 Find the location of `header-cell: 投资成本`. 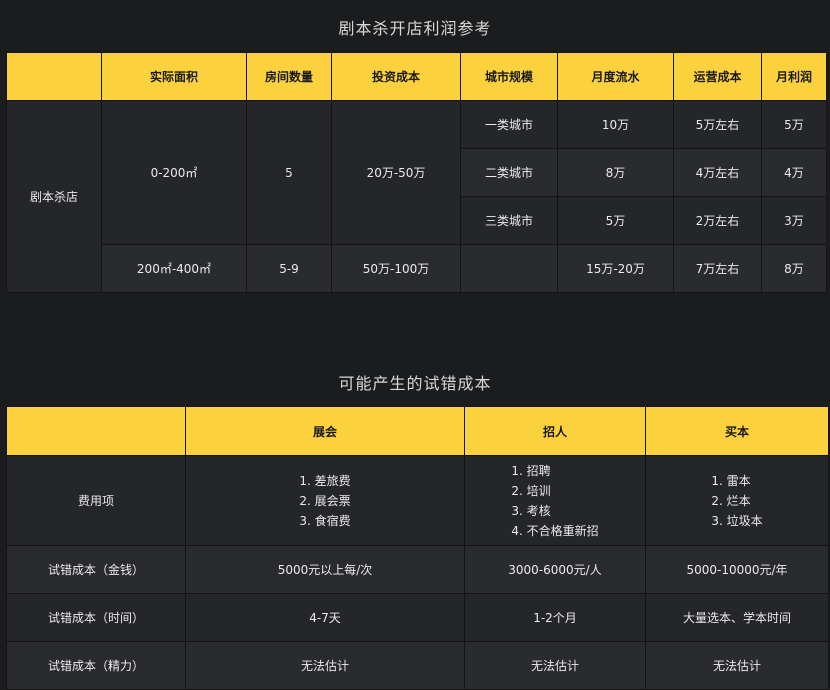

header-cell: 投资成本 is located at coordinates (396, 76).